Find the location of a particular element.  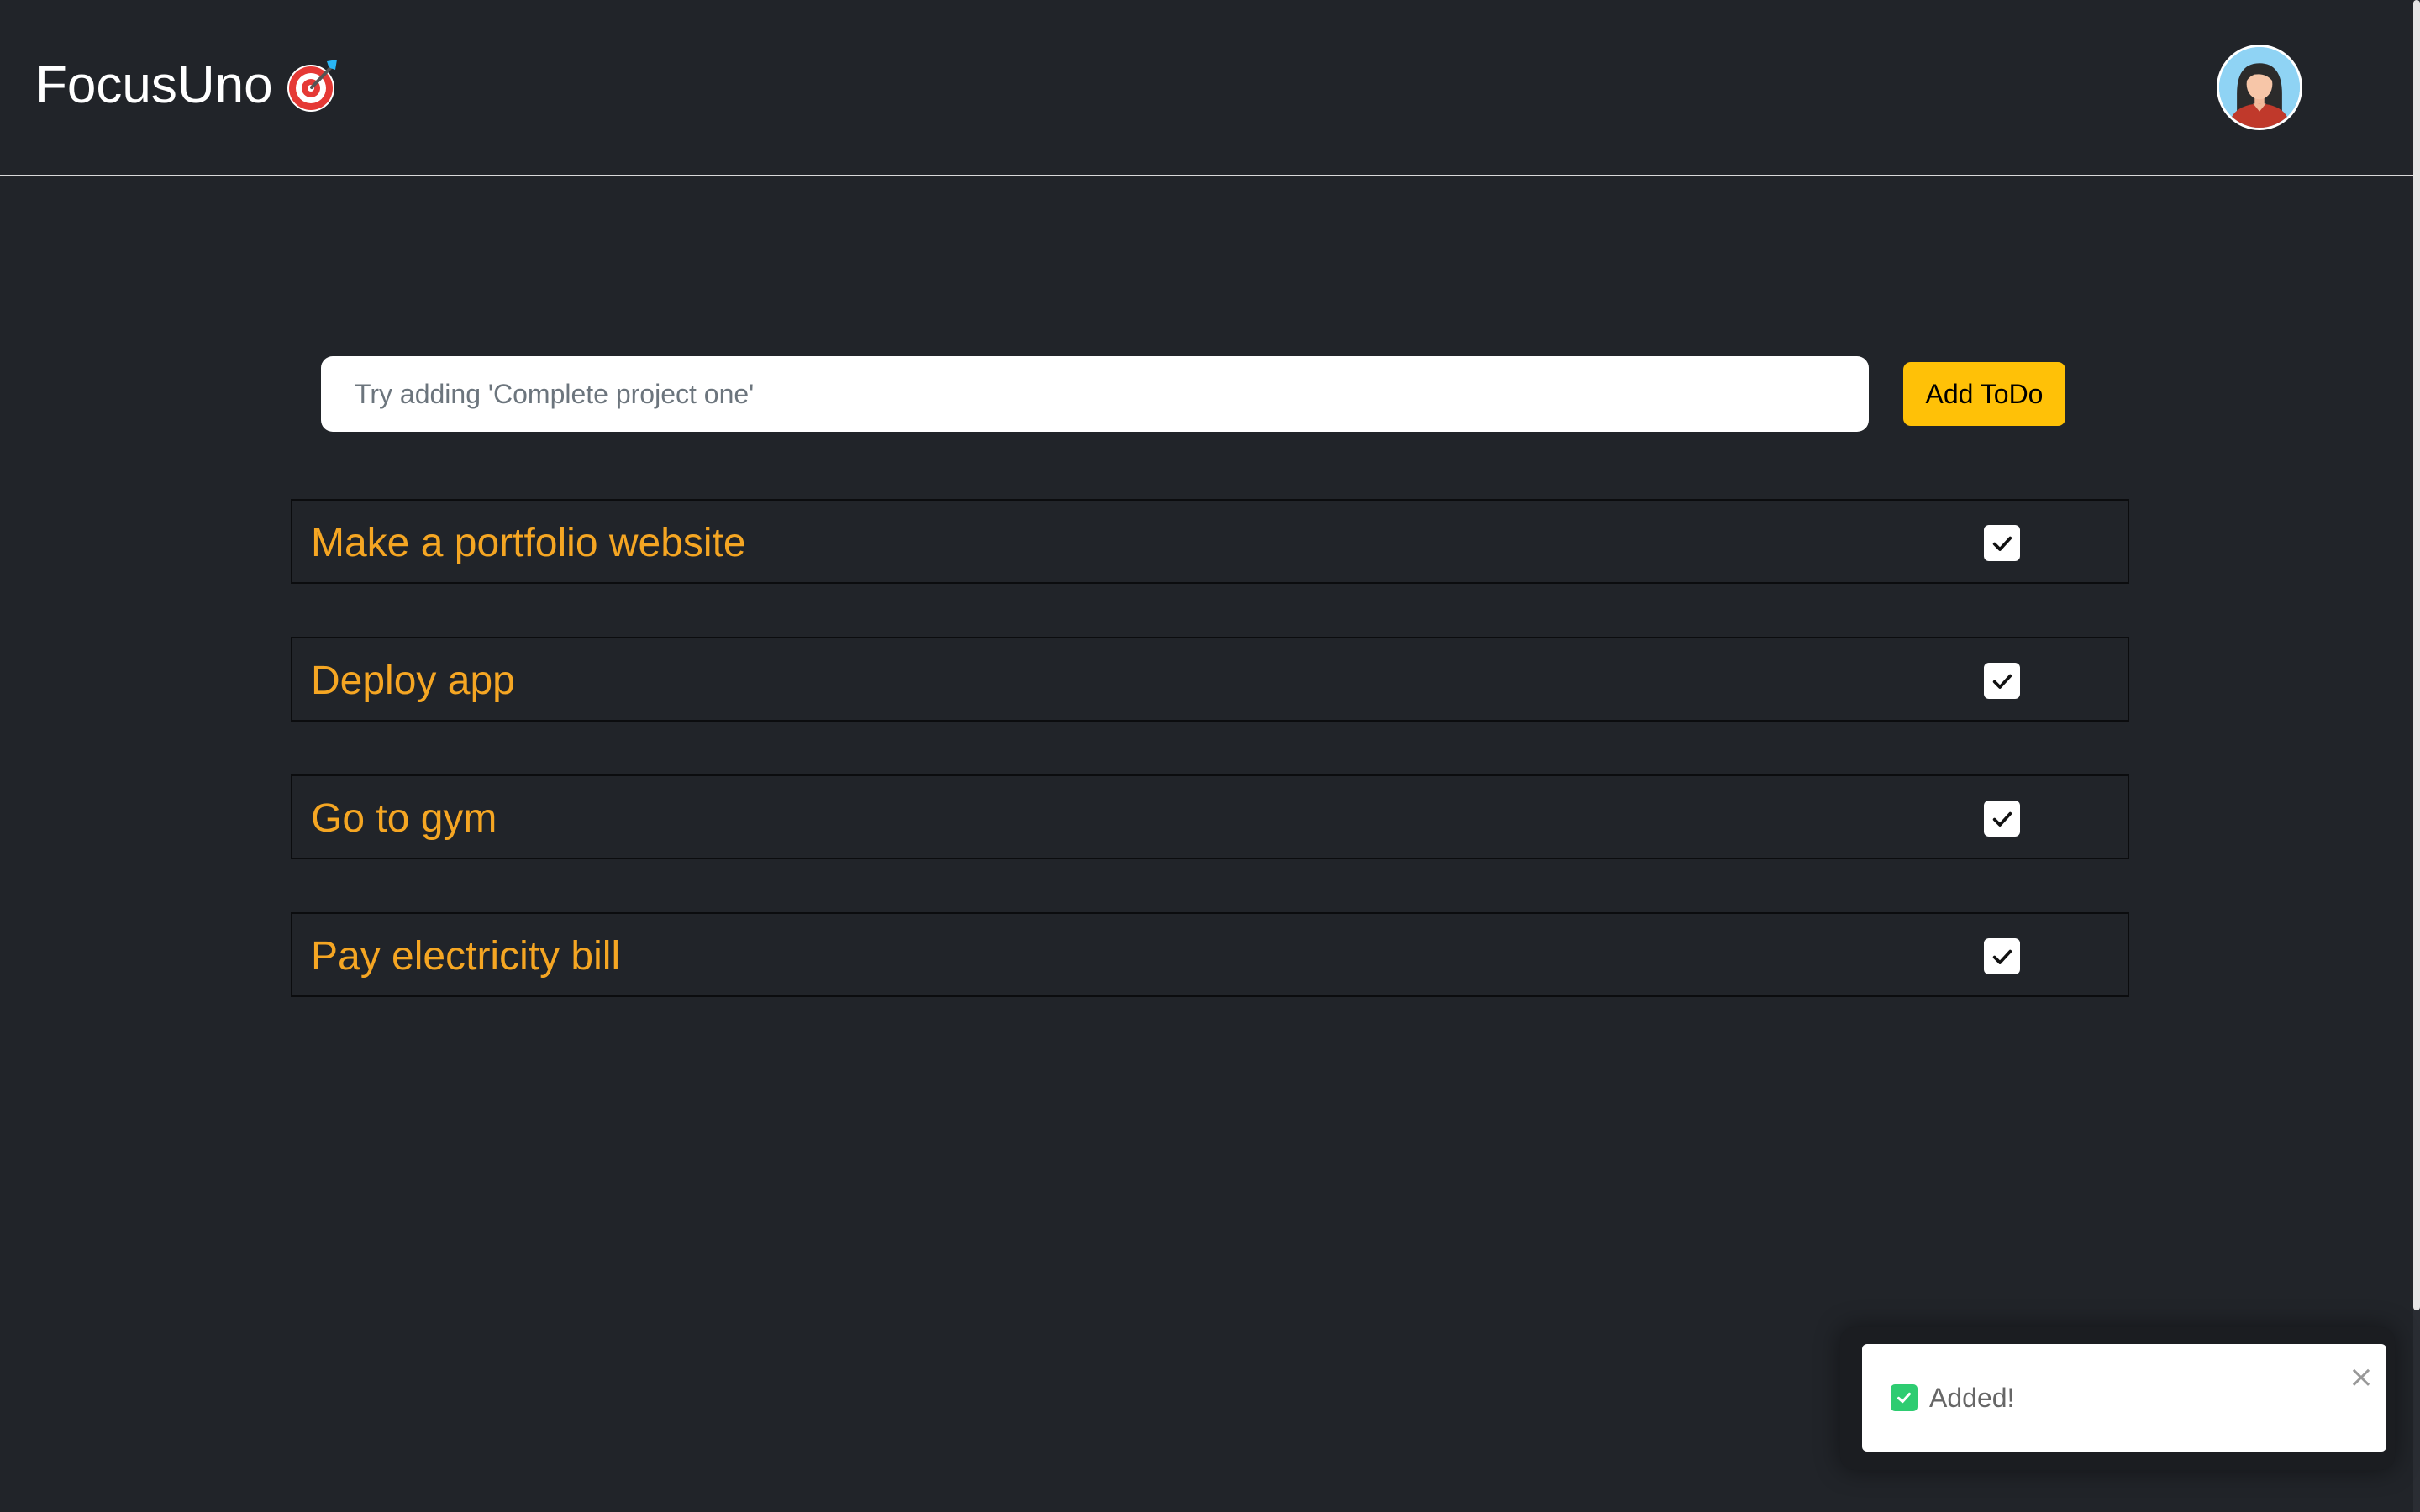

user-avatar is located at coordinates (2260, 87).